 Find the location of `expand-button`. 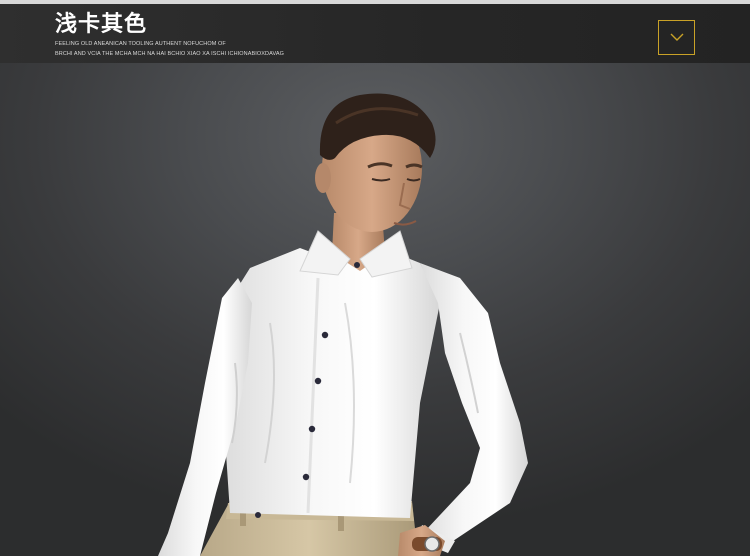

expand-button is located at coordinates (676, 37).